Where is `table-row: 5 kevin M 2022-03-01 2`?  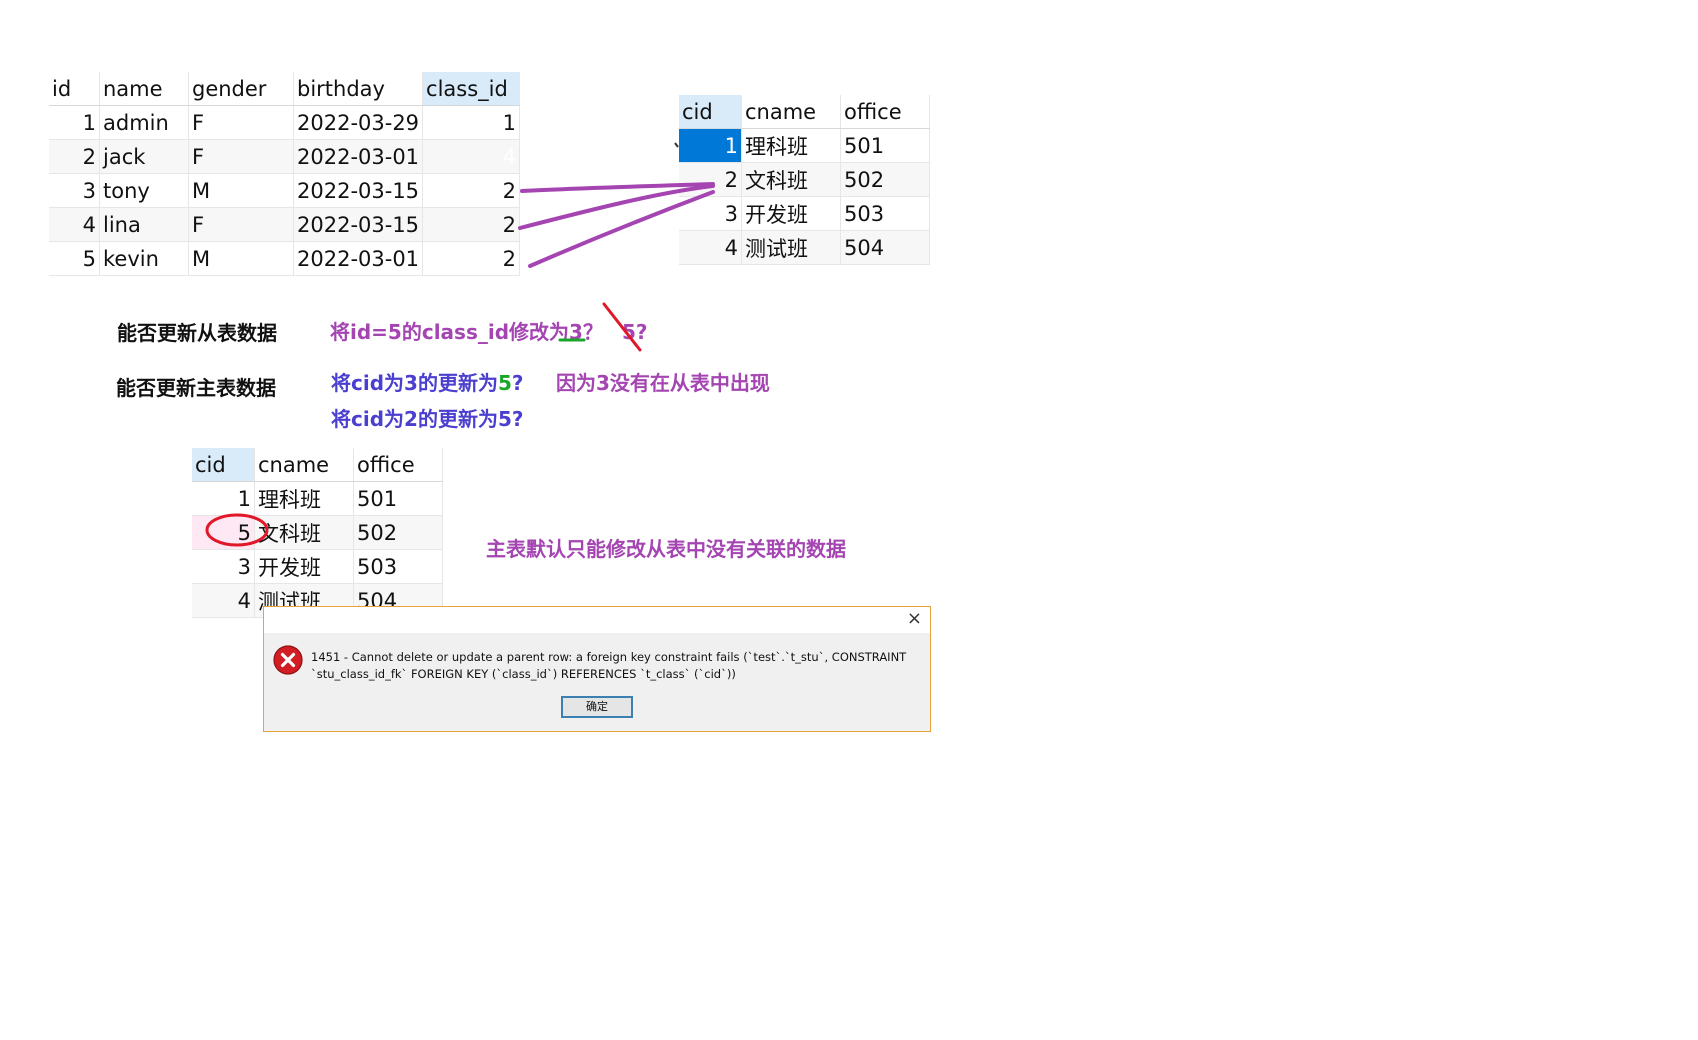
table-row: 5 kevin M 2022-03-01 2 is located at coordinates (285, 258).